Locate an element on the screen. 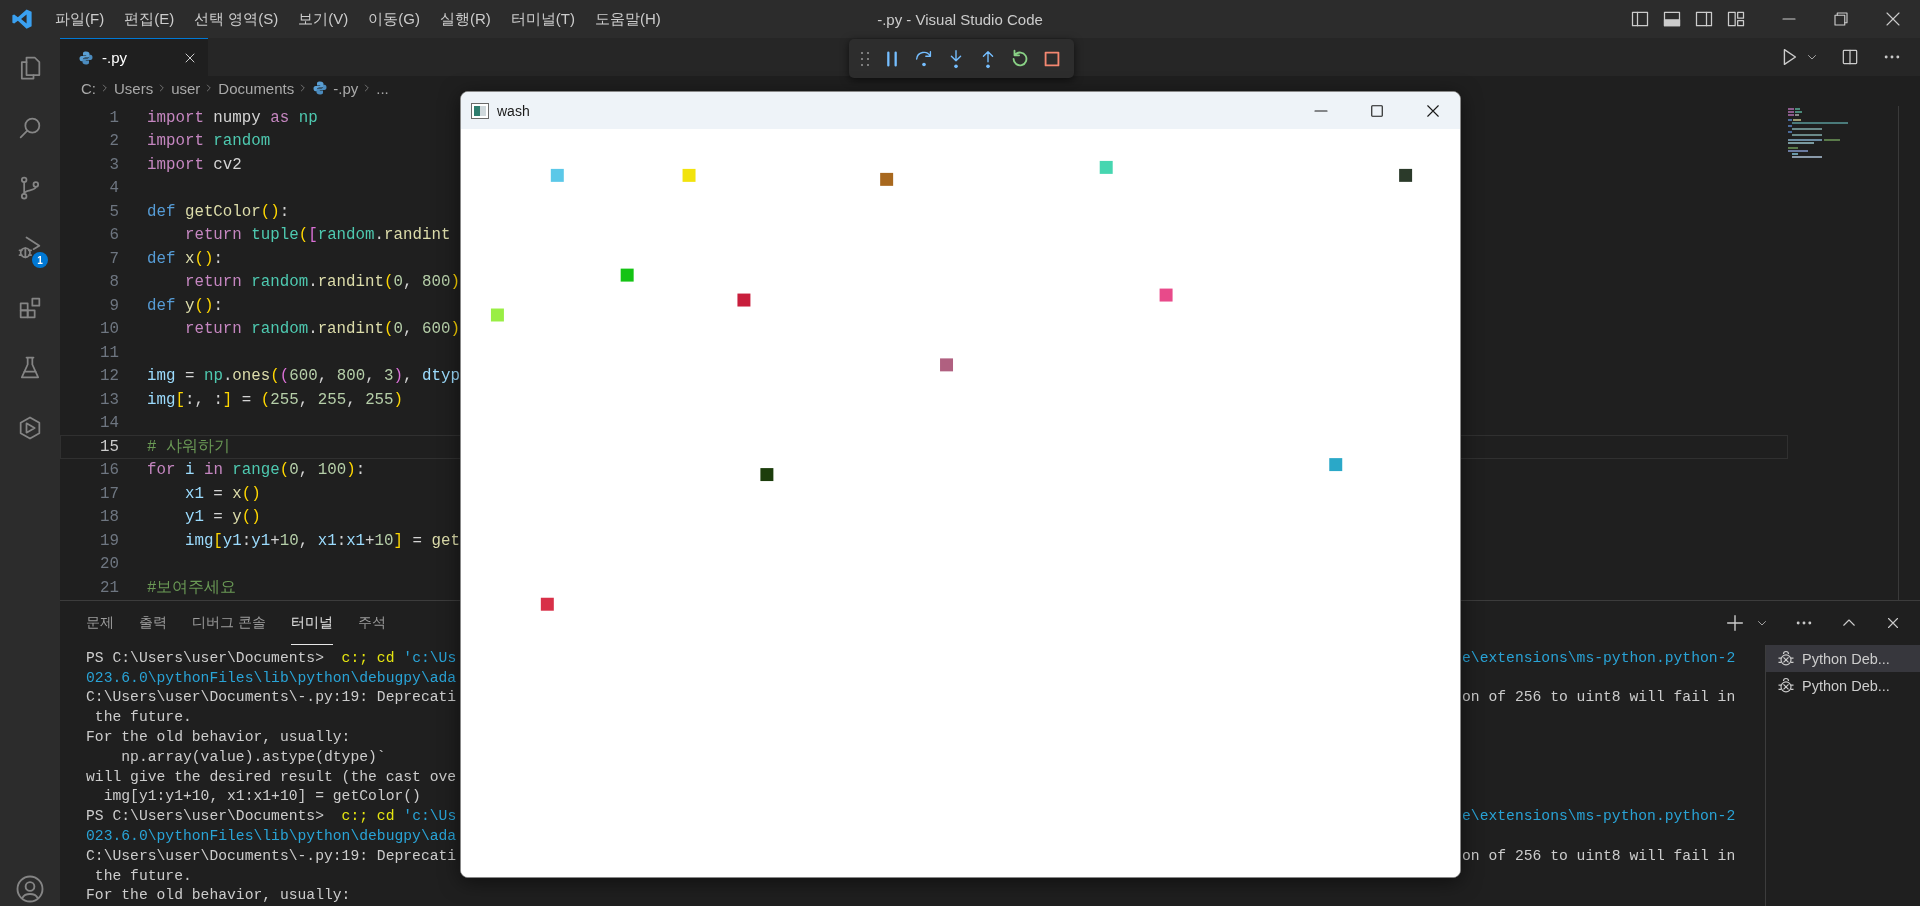  line-number: 12 is located at coordinates (109, 376).